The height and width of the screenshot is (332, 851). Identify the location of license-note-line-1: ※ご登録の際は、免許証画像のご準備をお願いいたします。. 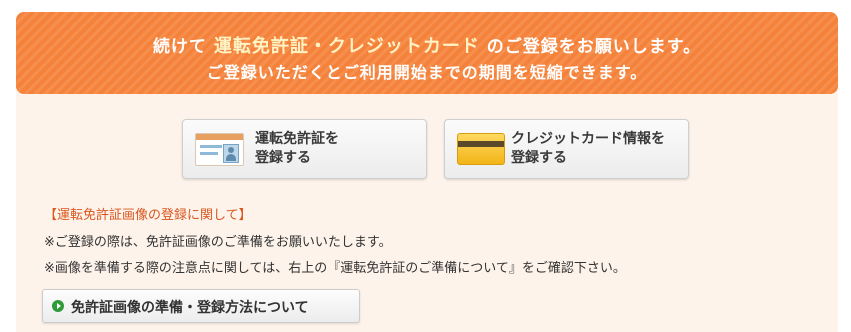
(218, 242).